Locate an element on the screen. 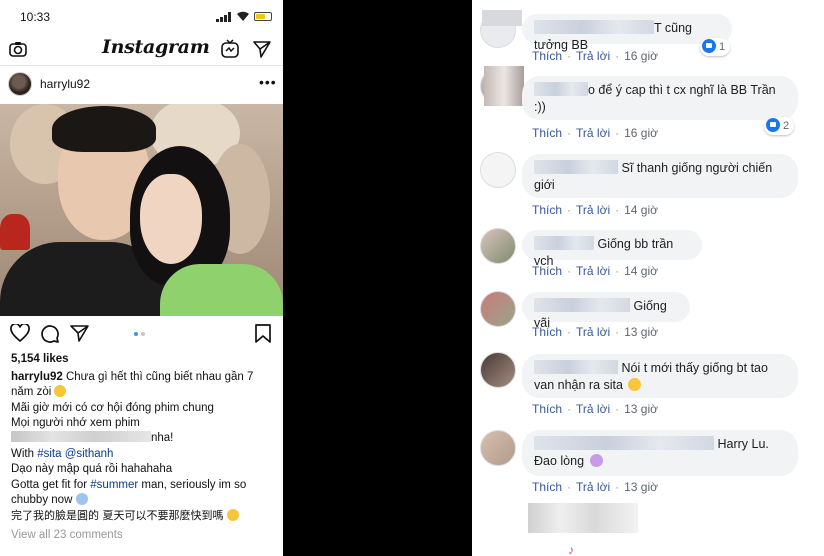  reaction-count: 2 is located at coordinates (779, 126).